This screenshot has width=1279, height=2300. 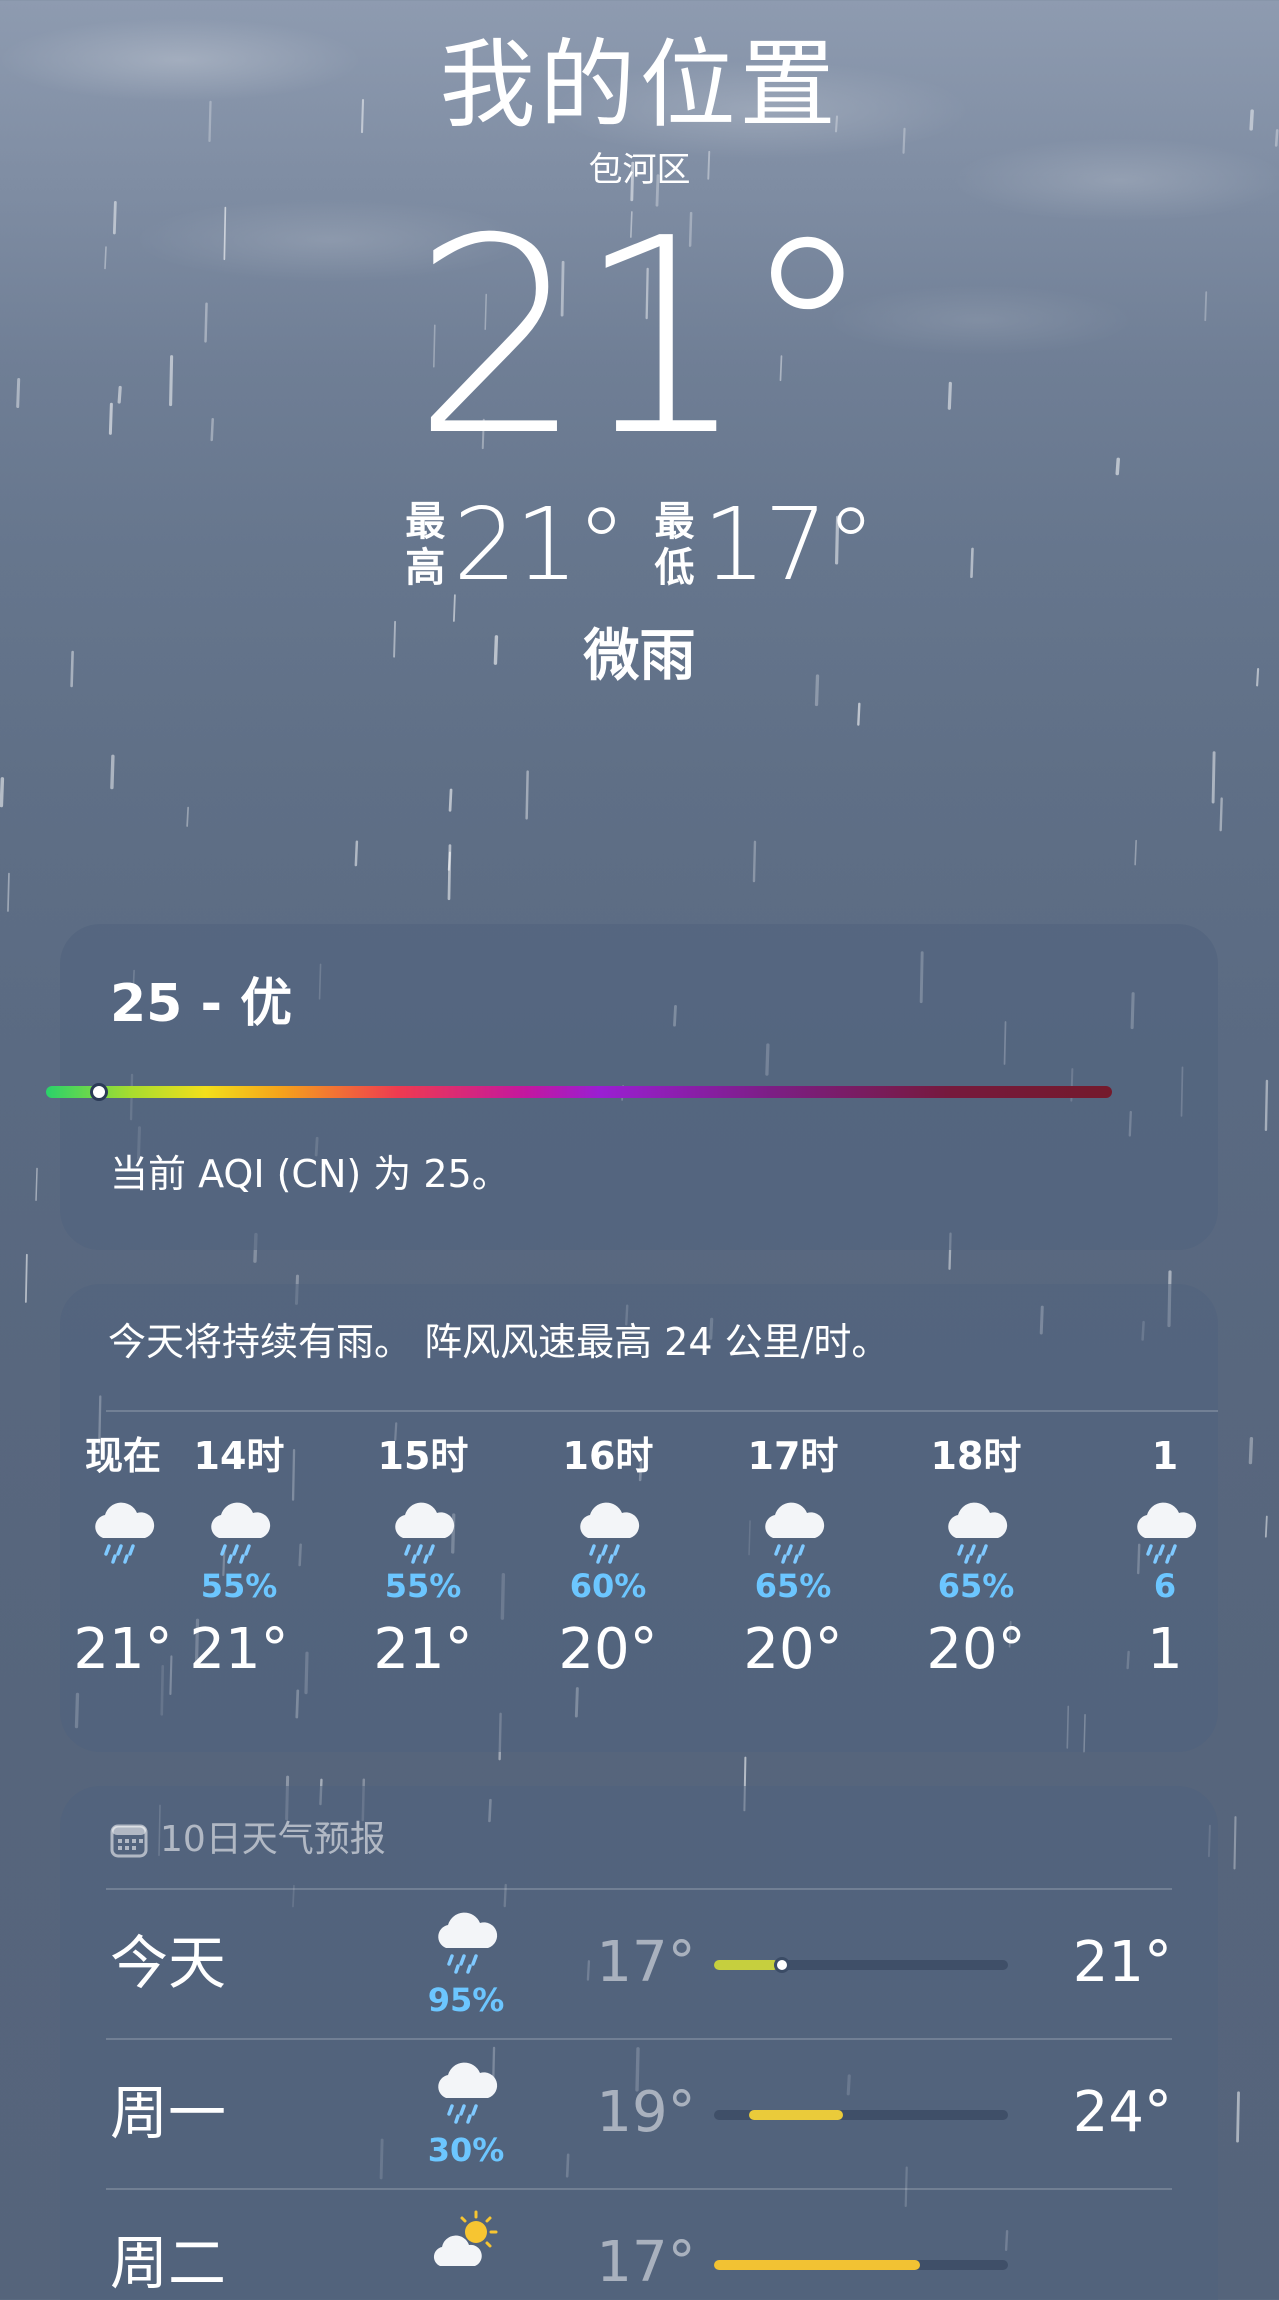 What do you see at coordinates (239, 1456) in the screenshot?
I see `hour-label: 14时` at bounding box center [239, 1456].